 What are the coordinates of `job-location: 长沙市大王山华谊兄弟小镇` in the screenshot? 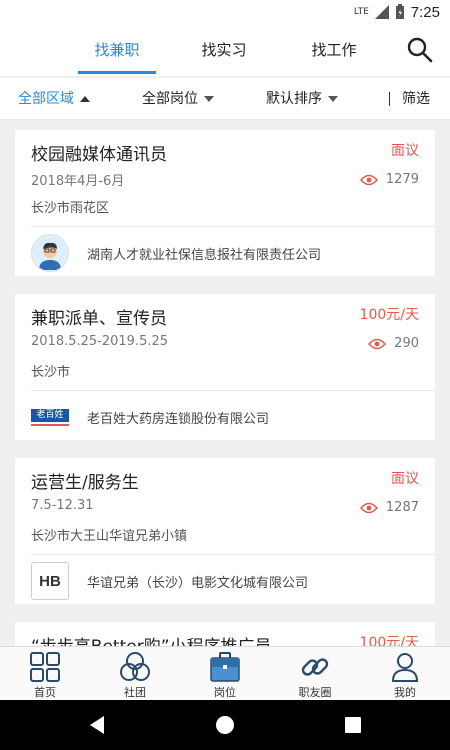 It's located at (109, 536).